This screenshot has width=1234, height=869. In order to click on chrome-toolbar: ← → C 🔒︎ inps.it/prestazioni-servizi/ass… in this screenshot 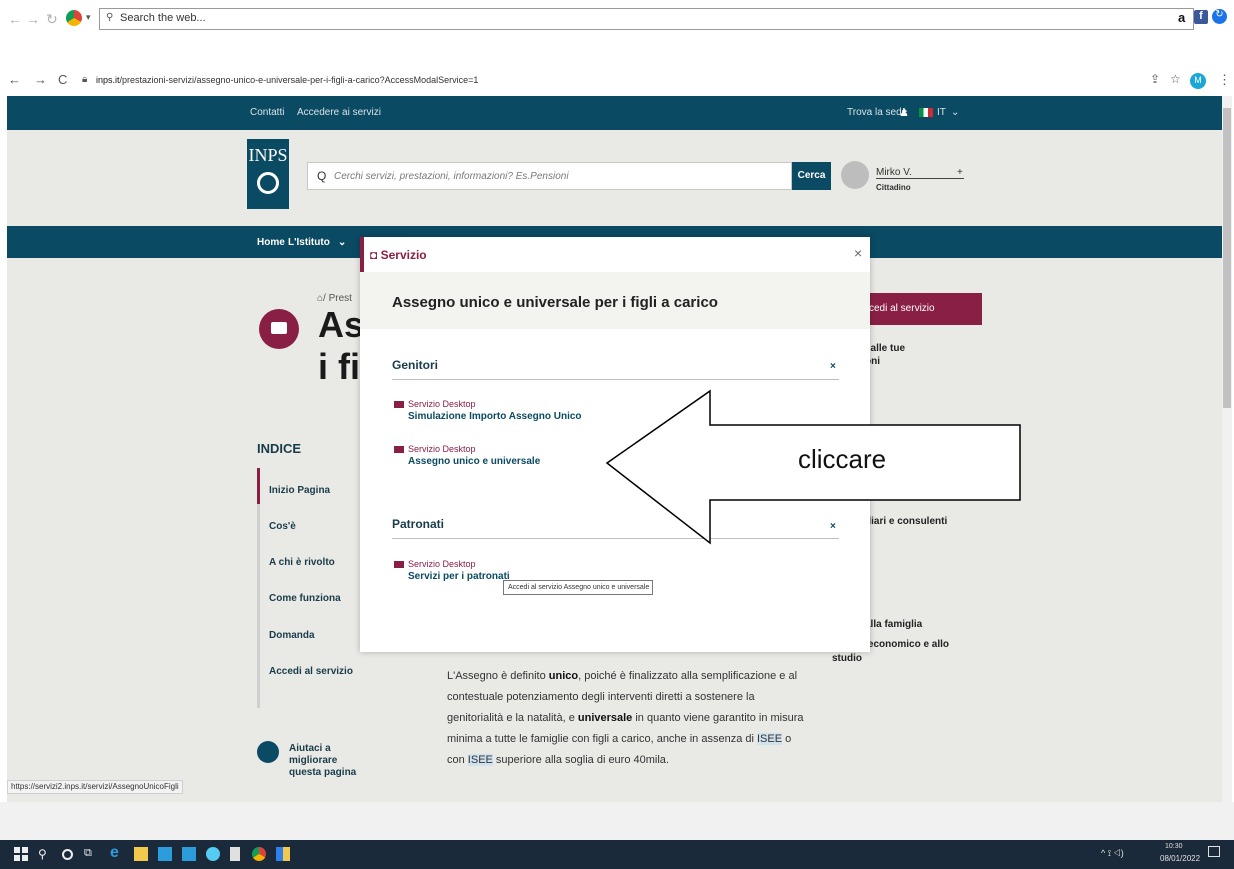, I will do `click(617, 81)`.